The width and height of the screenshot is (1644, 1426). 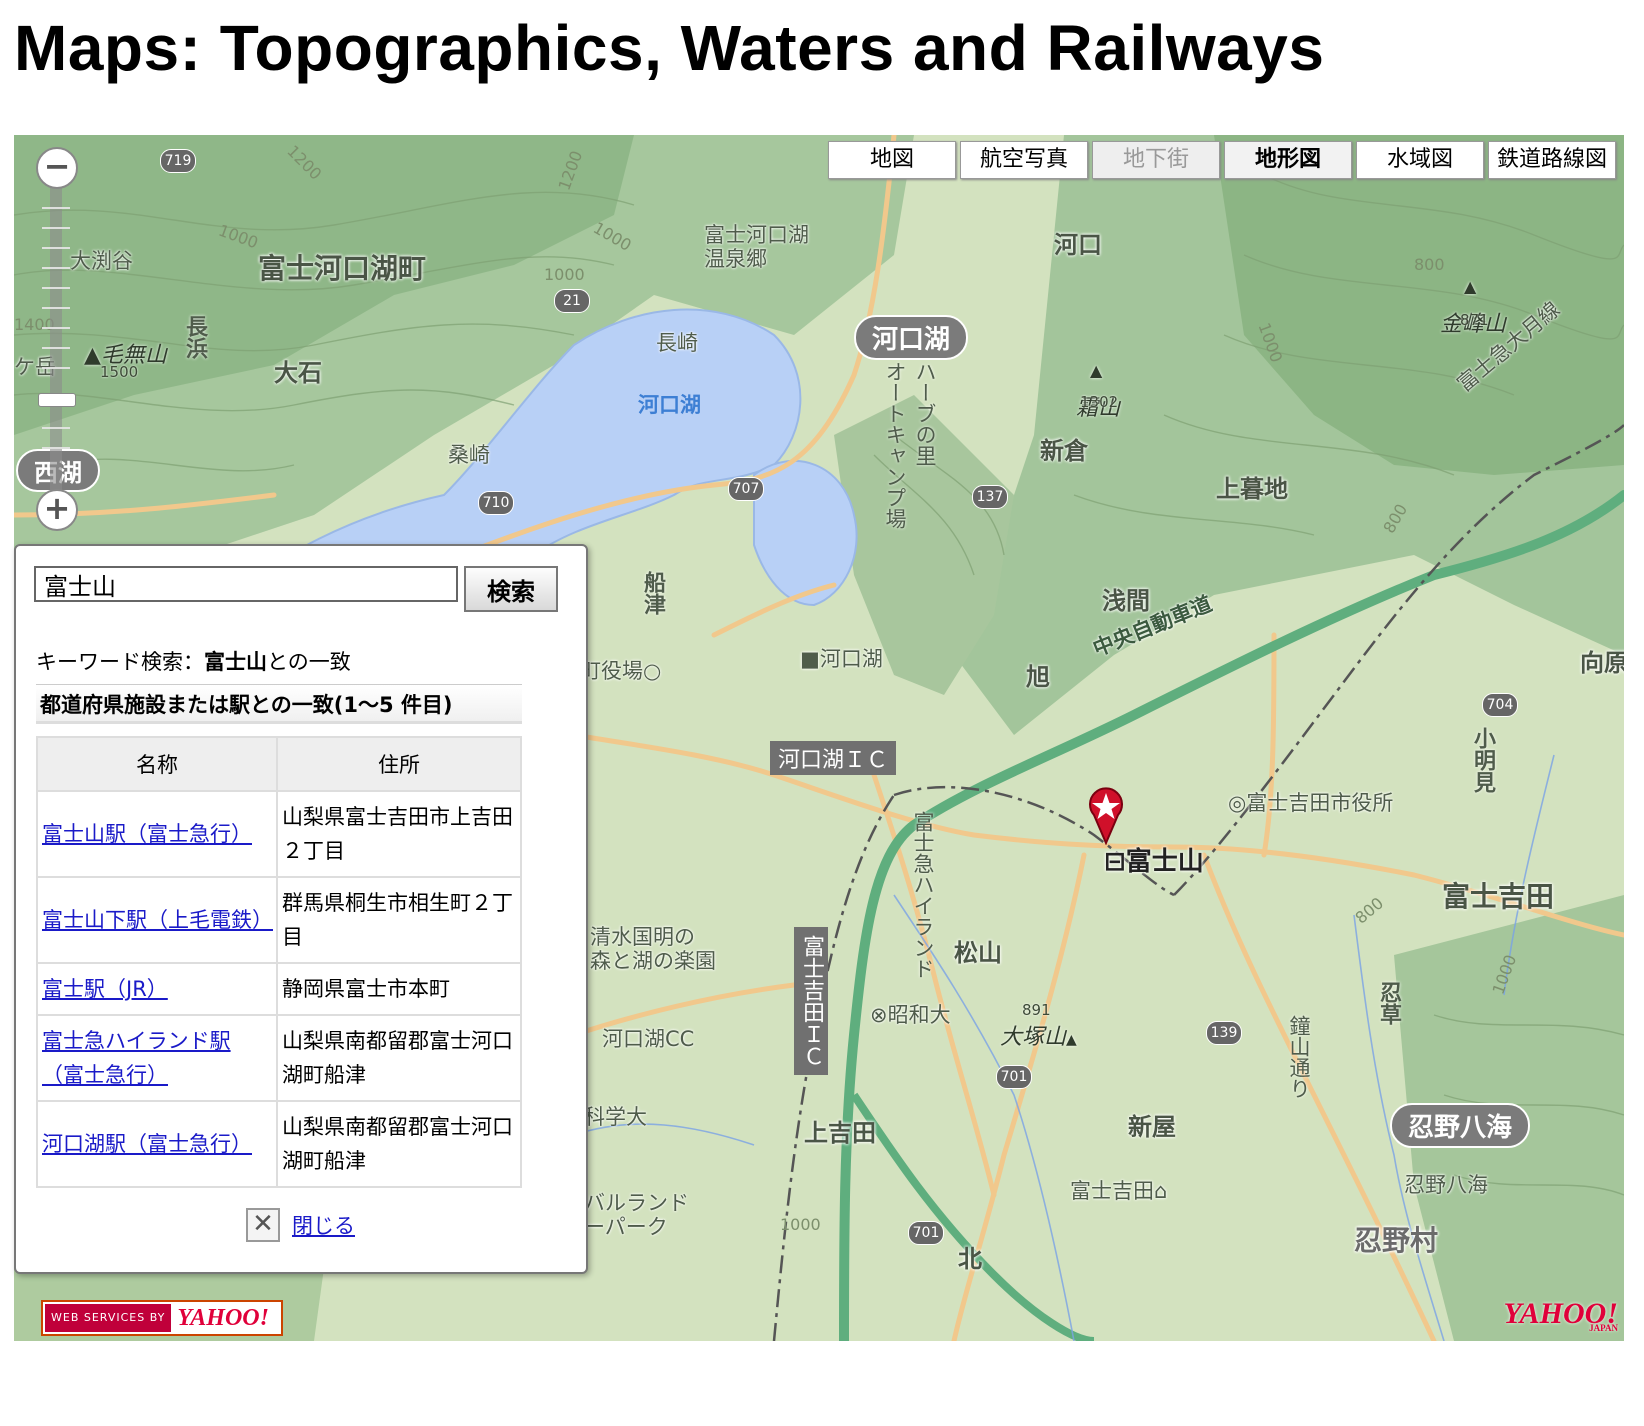 What do you see at coordinates (323, 1225) in the screenshot?
I see `close-link: 閉じる` at bounding box center [323, 1225].